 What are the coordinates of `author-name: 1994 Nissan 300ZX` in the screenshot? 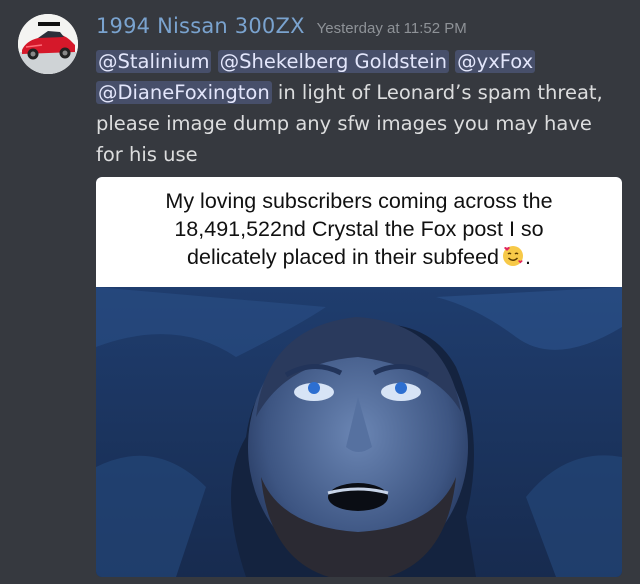 It's located at (200, 26).